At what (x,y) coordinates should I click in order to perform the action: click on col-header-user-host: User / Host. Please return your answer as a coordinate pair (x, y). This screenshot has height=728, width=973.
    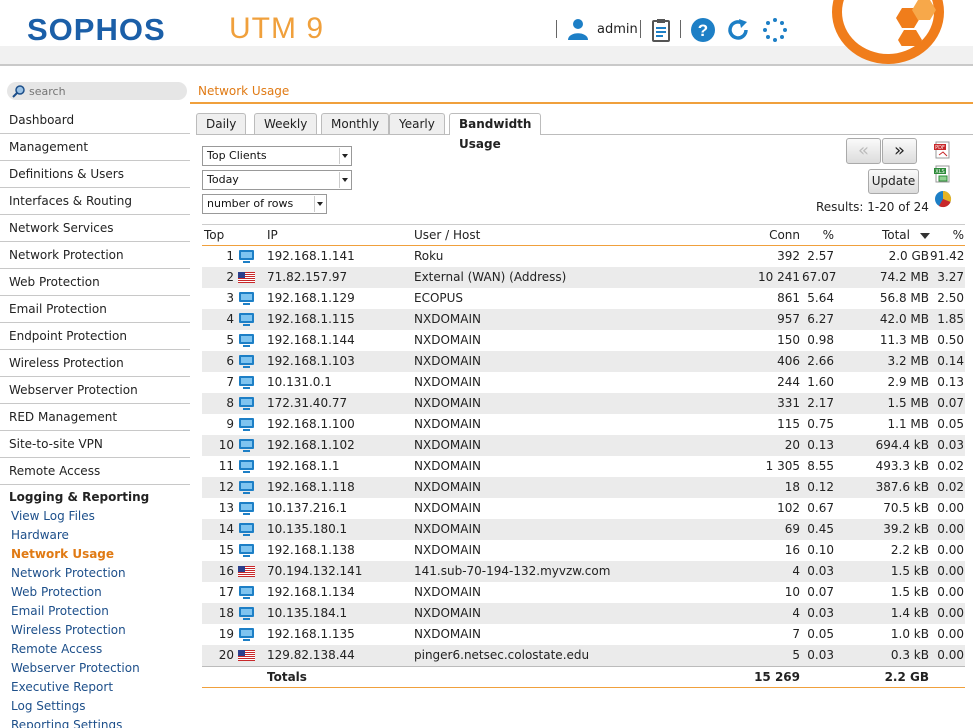
    Looking at the image, I should click on (447, 235).